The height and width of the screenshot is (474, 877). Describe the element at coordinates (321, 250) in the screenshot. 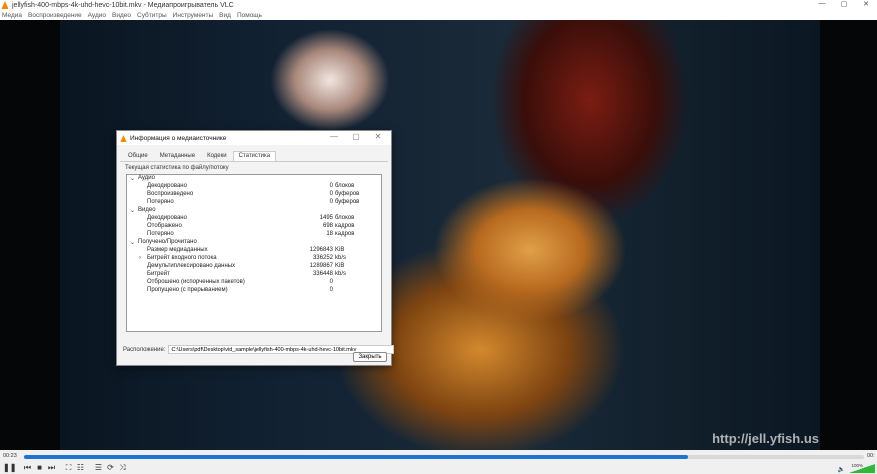

I see `stat-value: 1296843` at that location.